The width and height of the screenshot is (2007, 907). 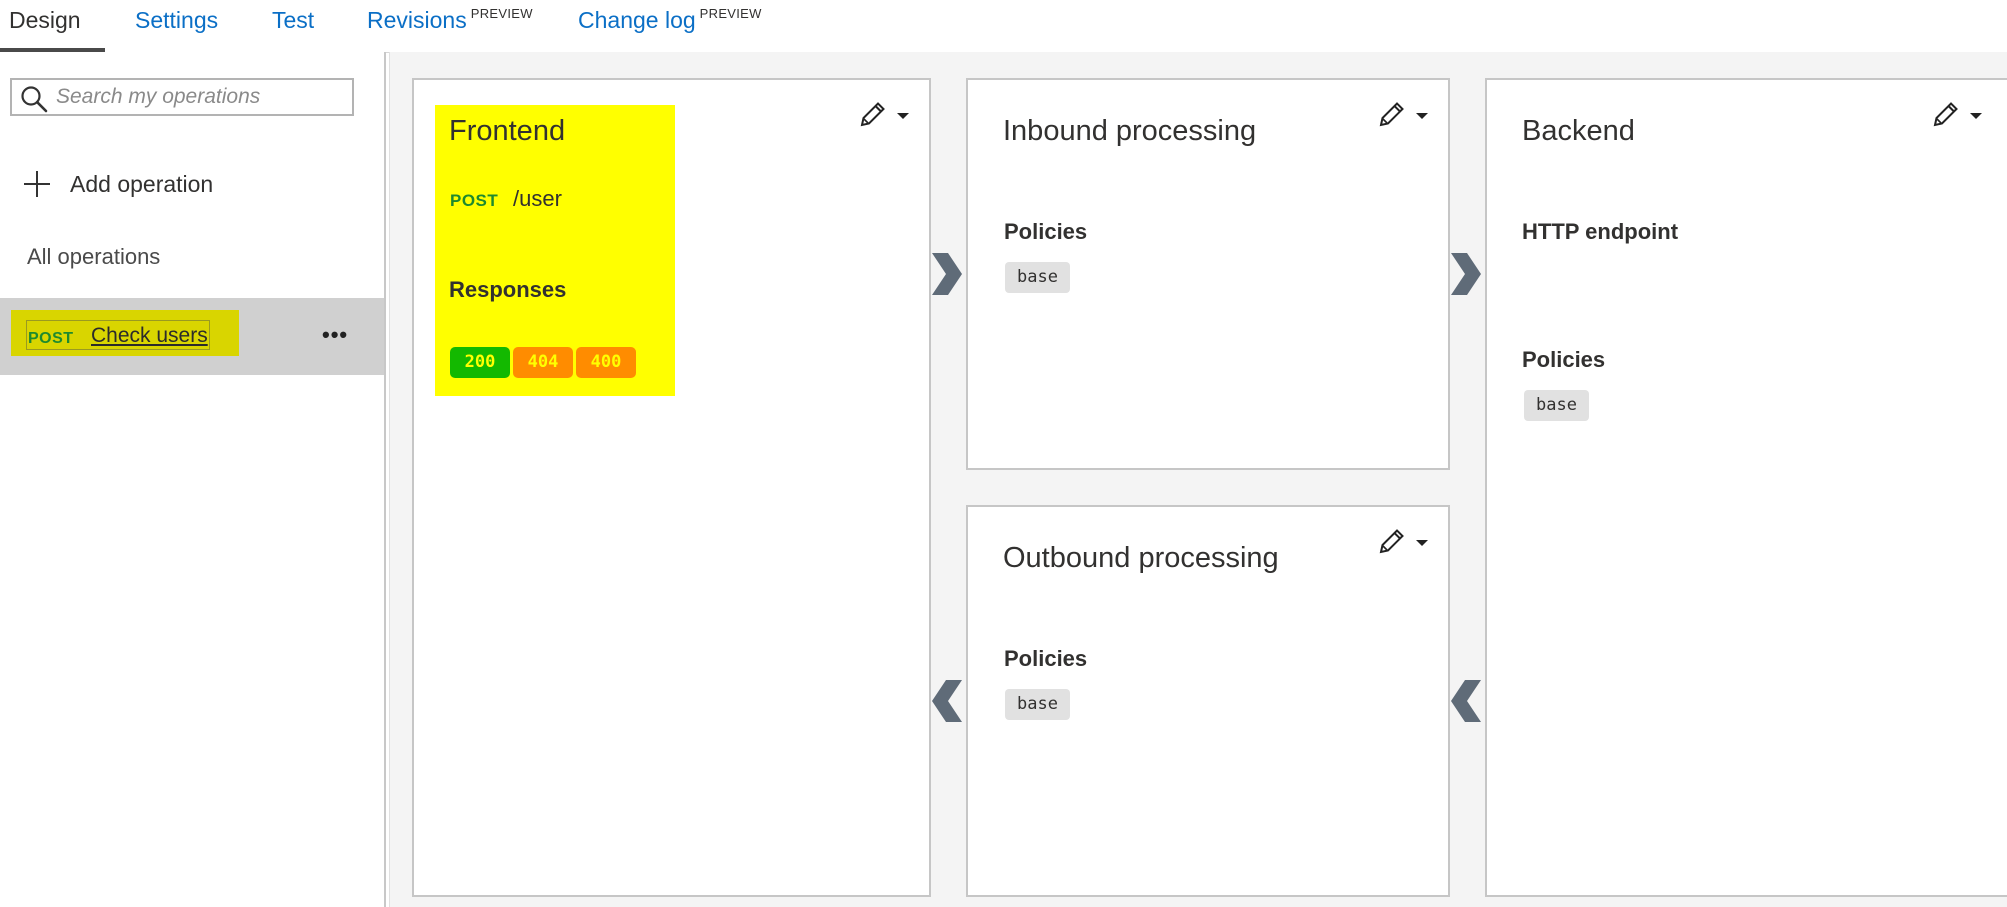 What do you see at coordinates (508, 289) in the screenshot?
I see `responses-label: Responses` at bounding box center [508, 289].